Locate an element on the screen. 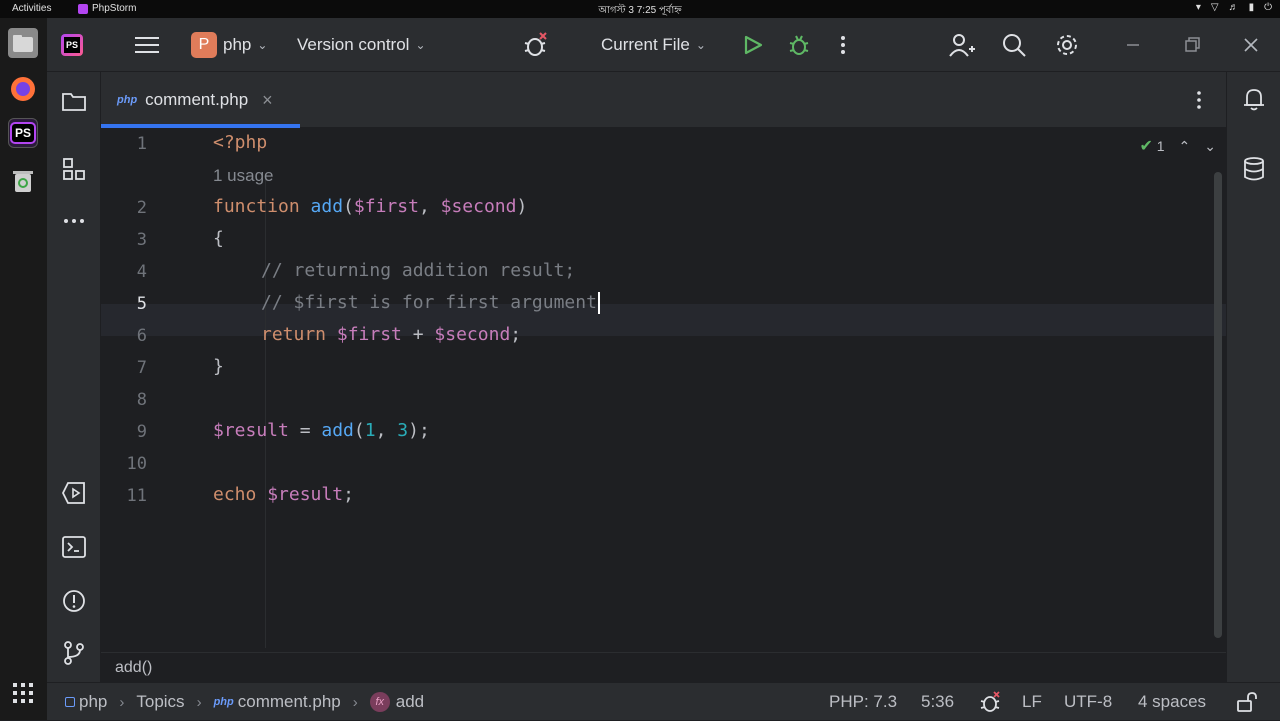 The width and height of the screenshot is (1280, 721). problems-tool-button is located at coordinates (74, 601).